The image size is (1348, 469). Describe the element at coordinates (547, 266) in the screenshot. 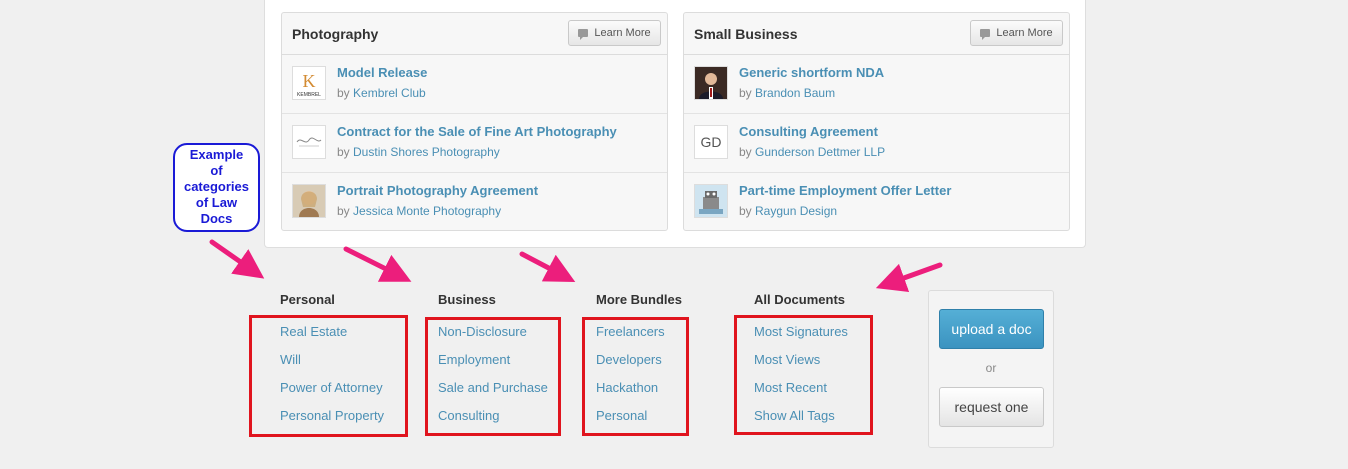

I see `arrow-more-bundles-icon` at that location.